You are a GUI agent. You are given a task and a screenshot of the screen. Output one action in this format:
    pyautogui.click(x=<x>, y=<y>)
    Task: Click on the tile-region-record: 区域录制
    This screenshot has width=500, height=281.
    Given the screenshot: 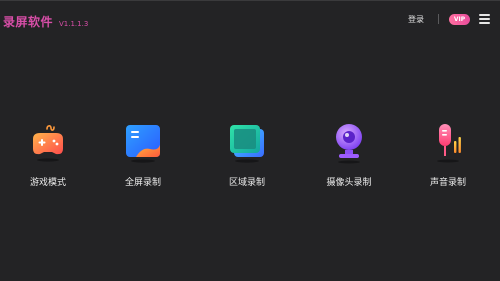 What is the action you would take?
    pyautogui.click(x=247, y=159)
    